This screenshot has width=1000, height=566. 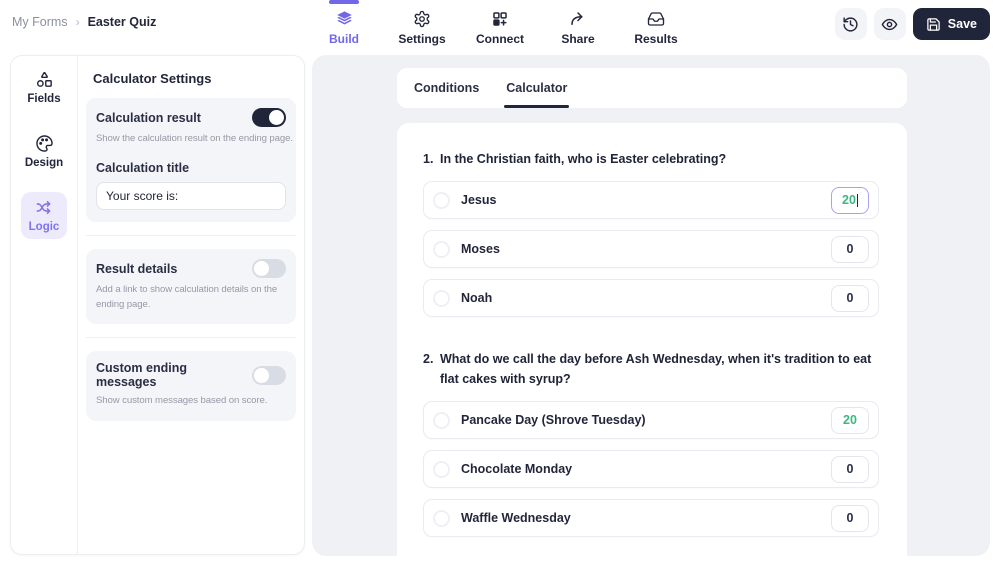 I want to click on shapes-icon, so click(x=44, y=79).